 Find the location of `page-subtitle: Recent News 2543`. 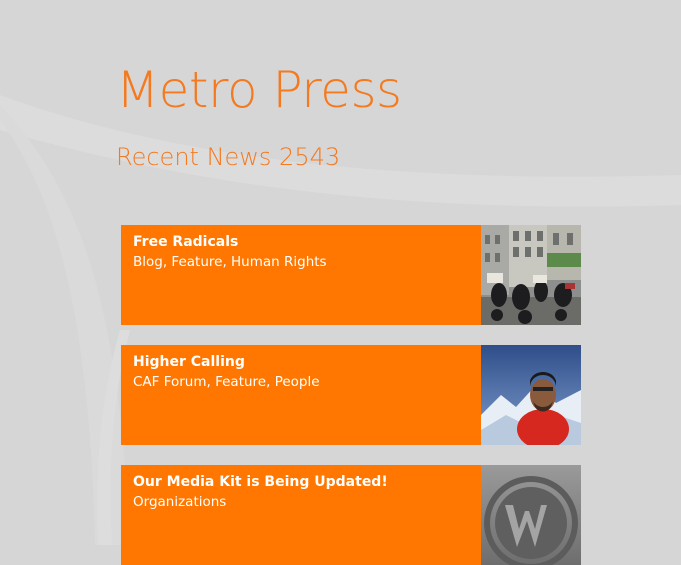

page-subtitle: Recent News 2543 is located at coordinates (228, 157).